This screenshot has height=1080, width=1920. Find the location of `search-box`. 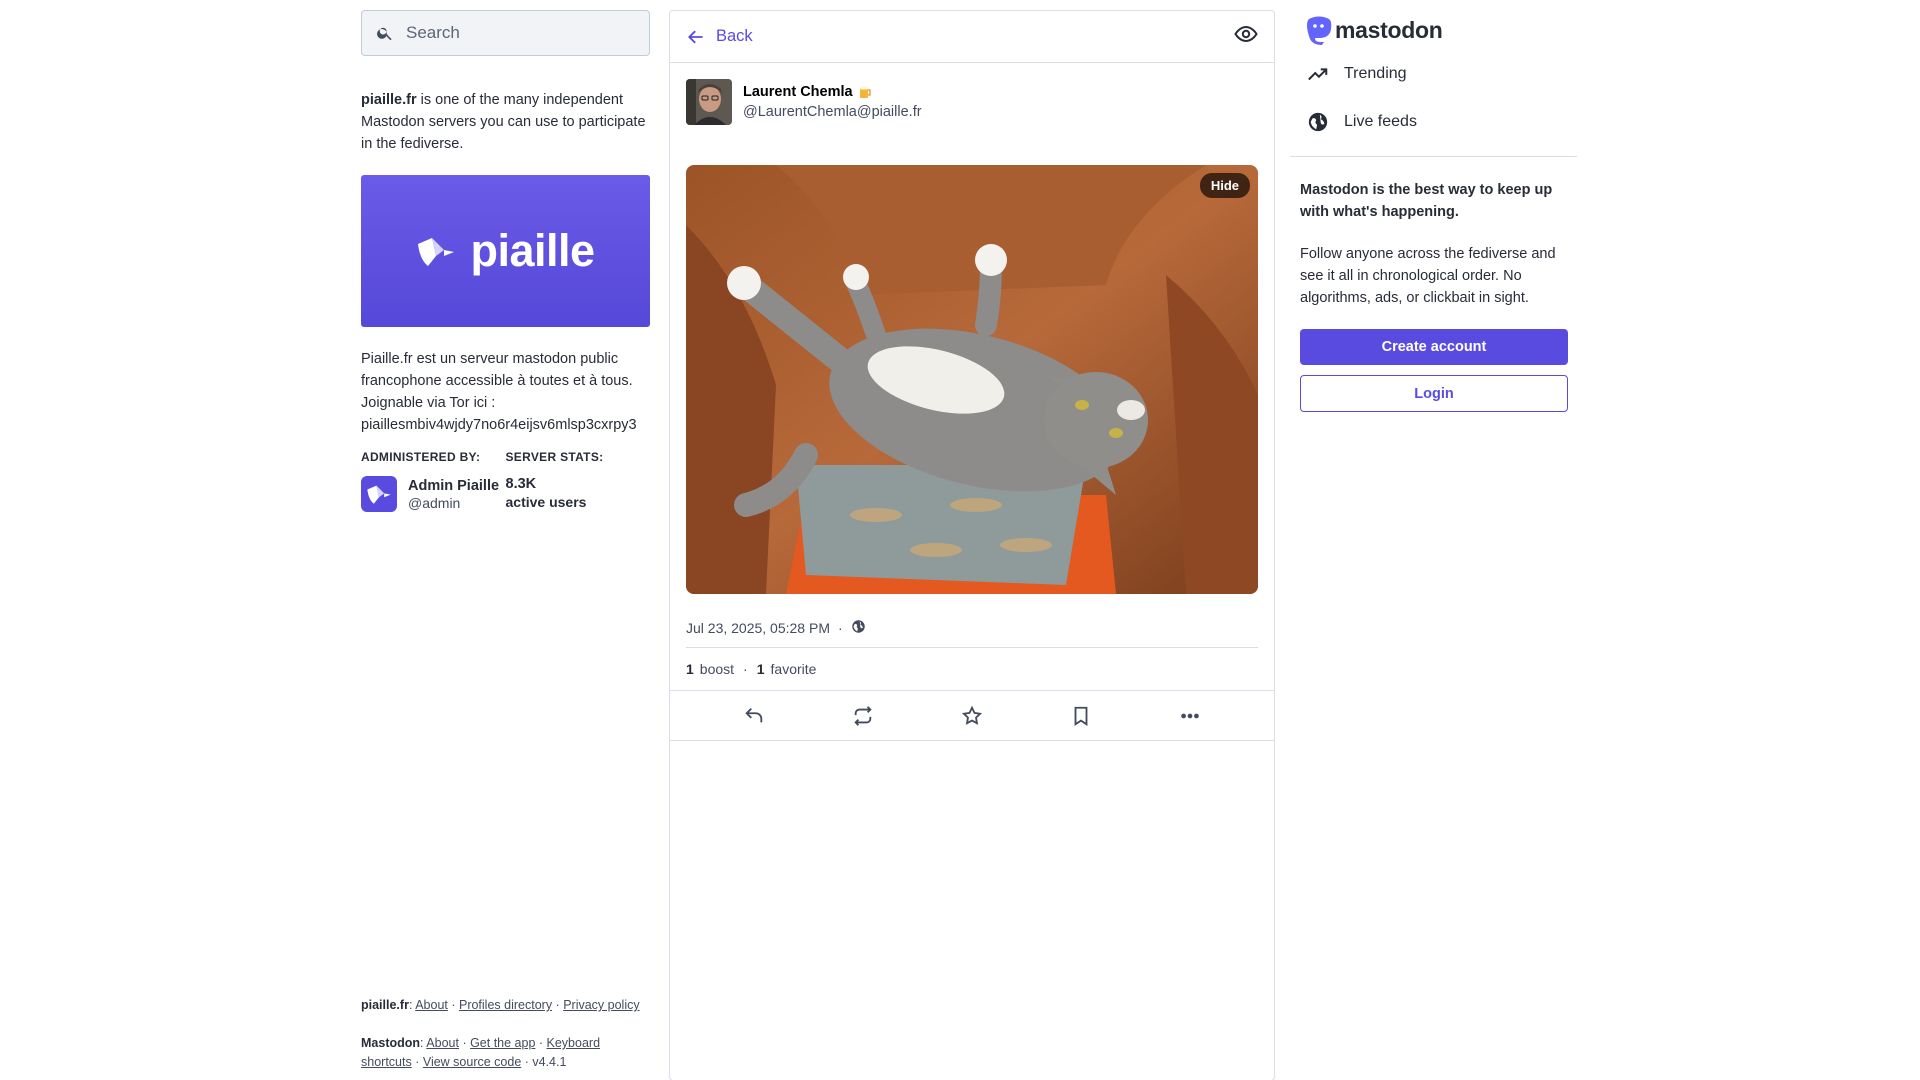

search-box is located at coordinates (505, 33).